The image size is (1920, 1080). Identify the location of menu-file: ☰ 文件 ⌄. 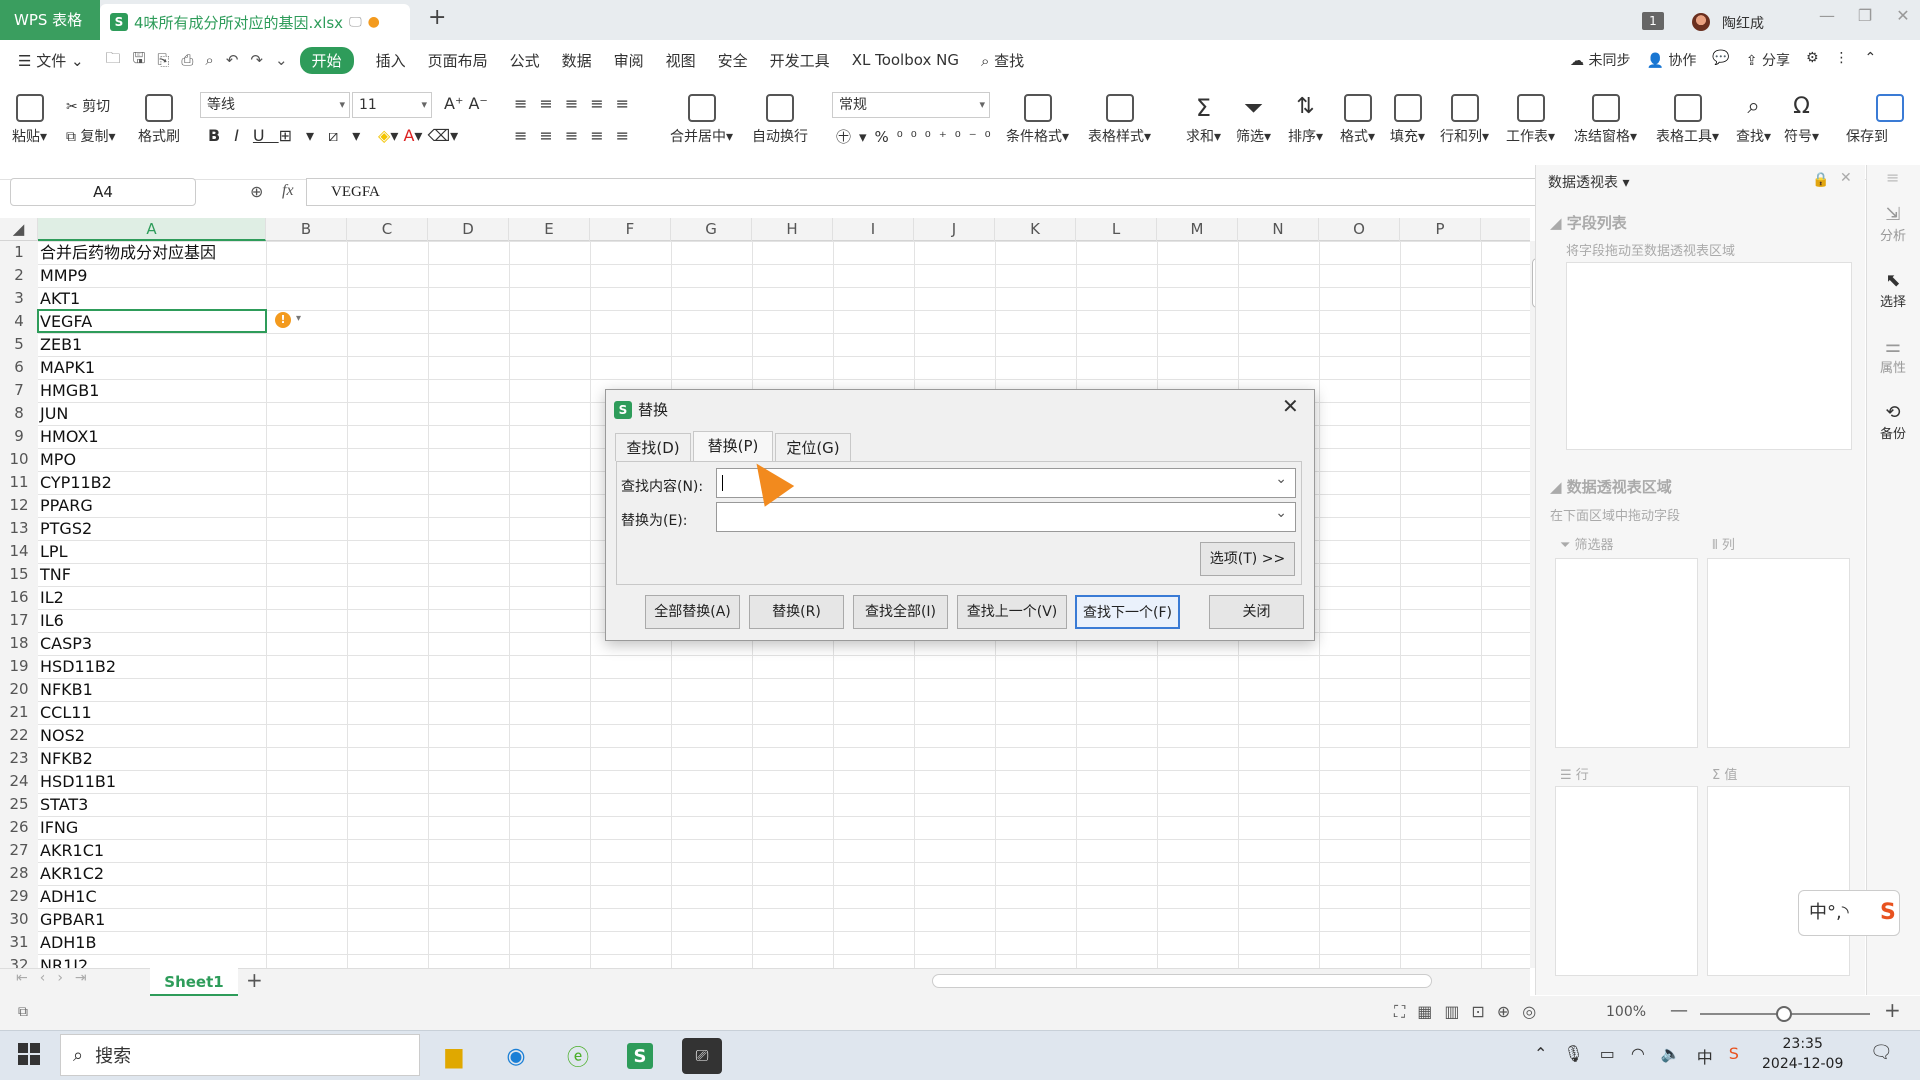
(51, 60).